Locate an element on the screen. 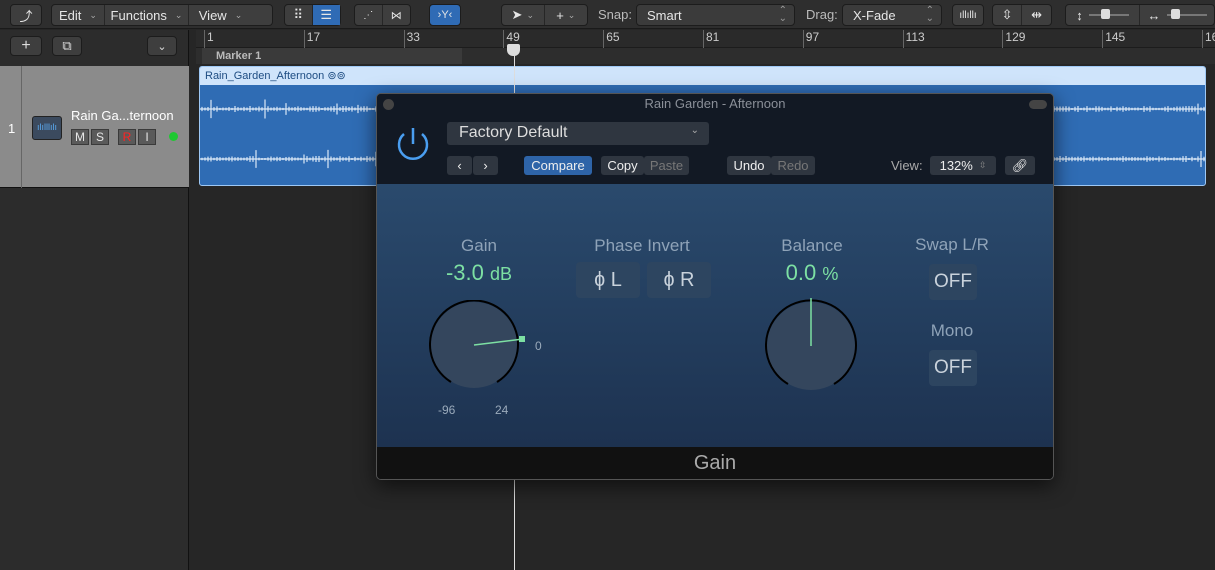 Image resolution: width=1215 pixels, height=570 pixels. grid-view-button: ⠿ is located at coordinates (299, 15).